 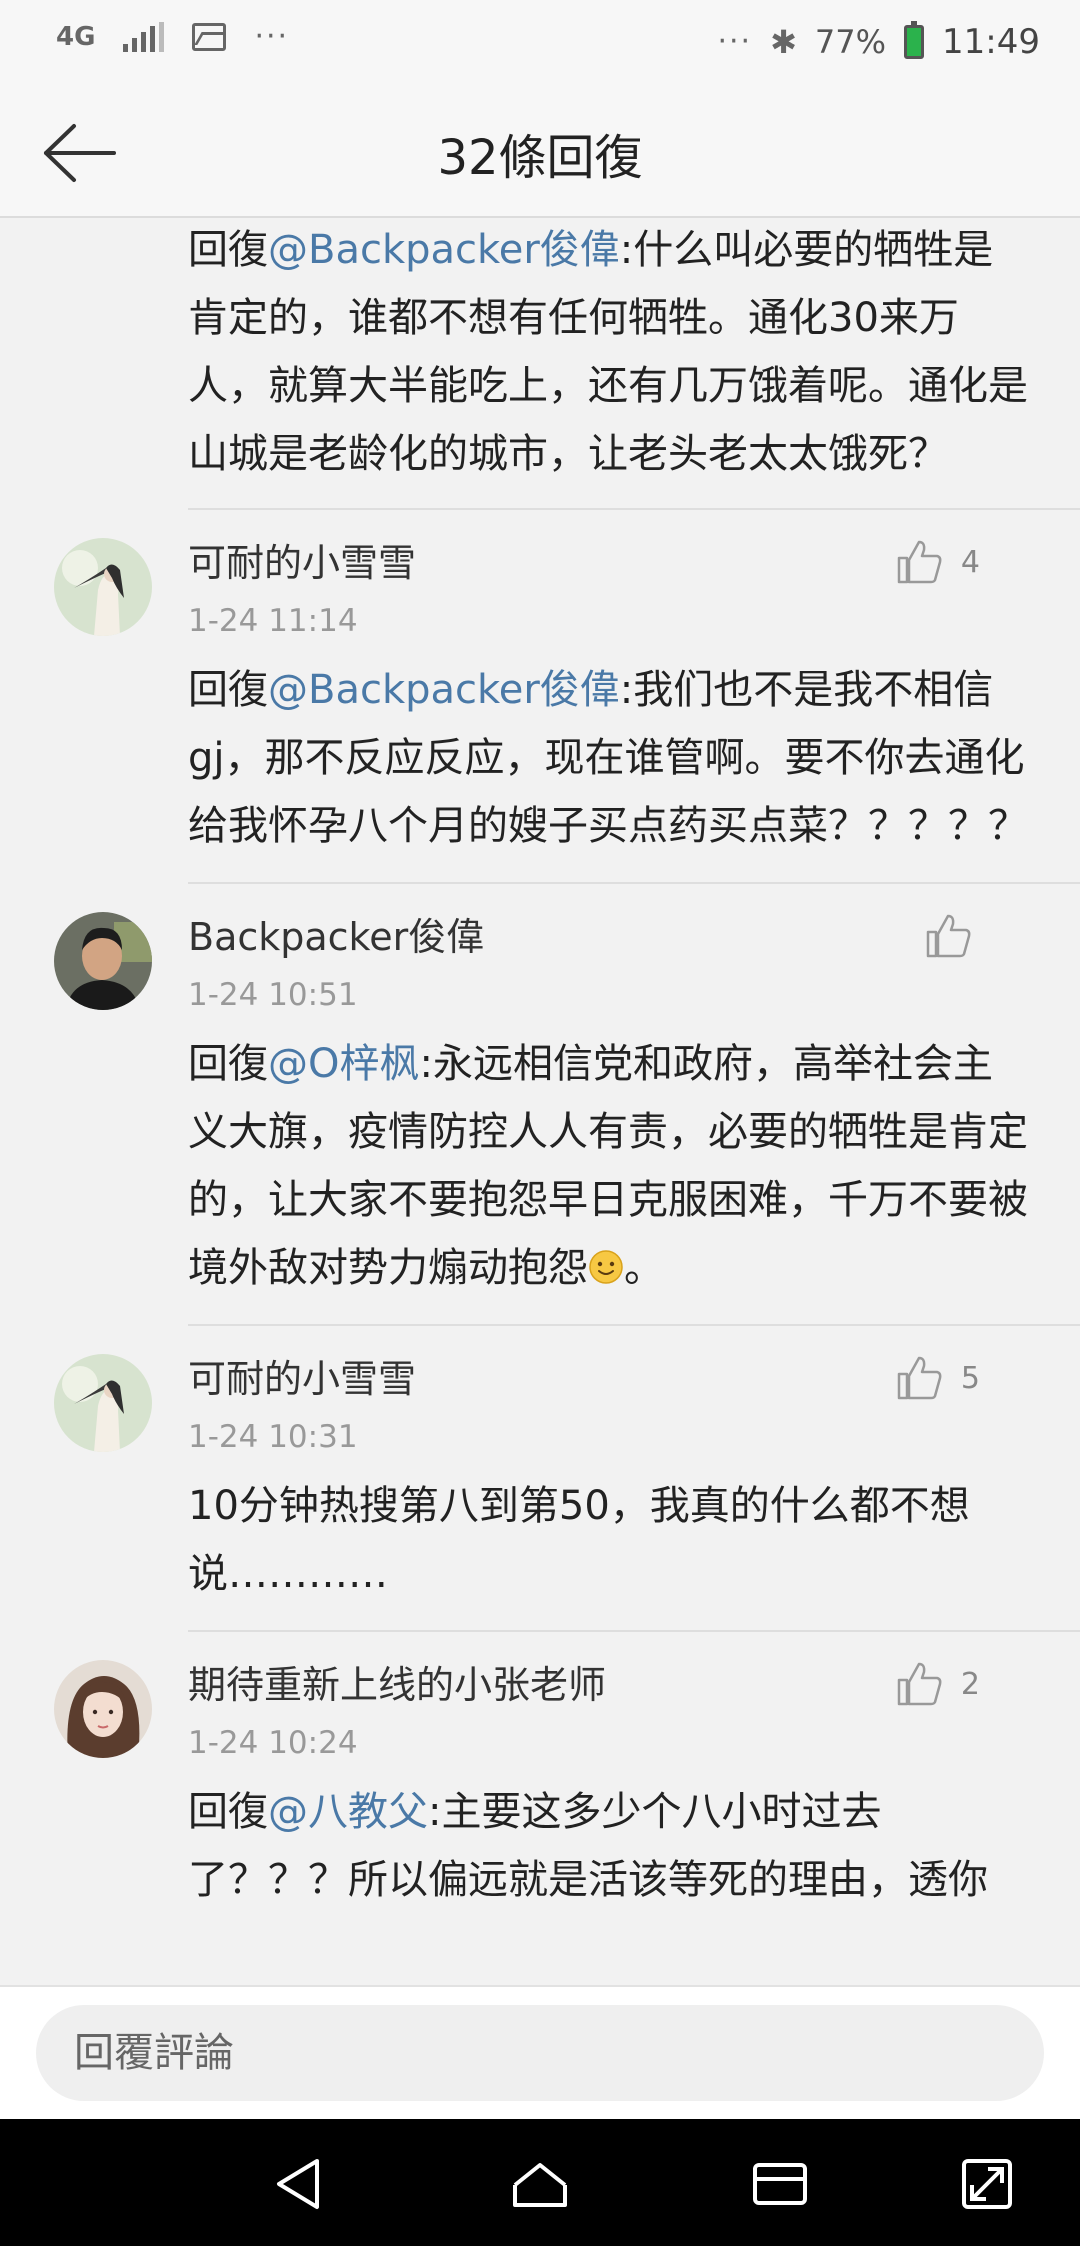 What do you see at coordinates (348, 1812) in the screenshot?
I see `mention-link: @八教父` at bounding box center [348, 1812].